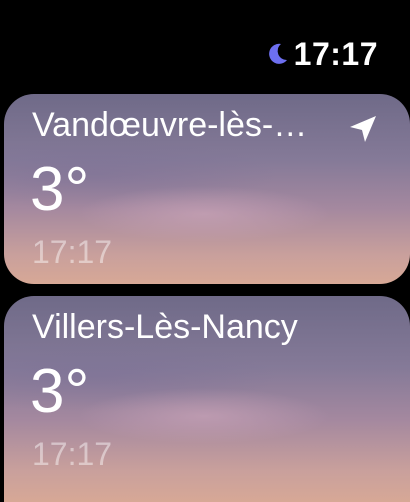 Image resolution: width=410 pixels, height=502 pixels. What do you see at coordinates (165, 327) in the screenshot?
I see `city-name: Villers-Lès-Nancy` at bounding box center [165, 327].